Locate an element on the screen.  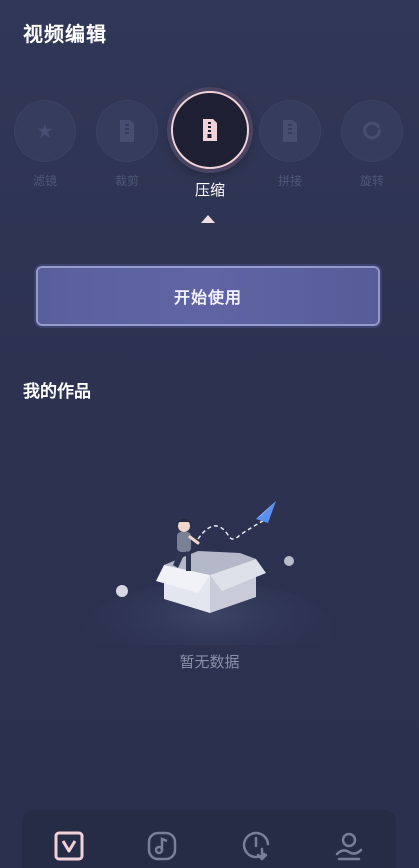
tool-label-splice: 拼接 is located at coordinates (289, 181).